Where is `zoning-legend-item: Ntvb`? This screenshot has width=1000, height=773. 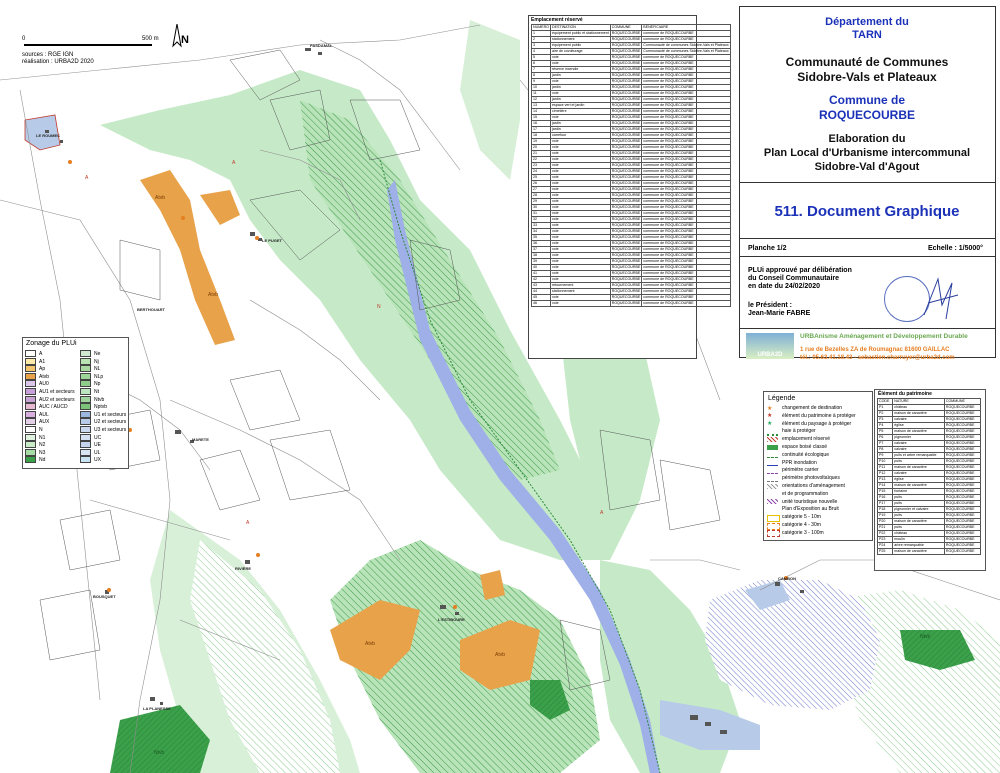
zoning-legend-item: Ntvb is located at coordinates (92, 399).